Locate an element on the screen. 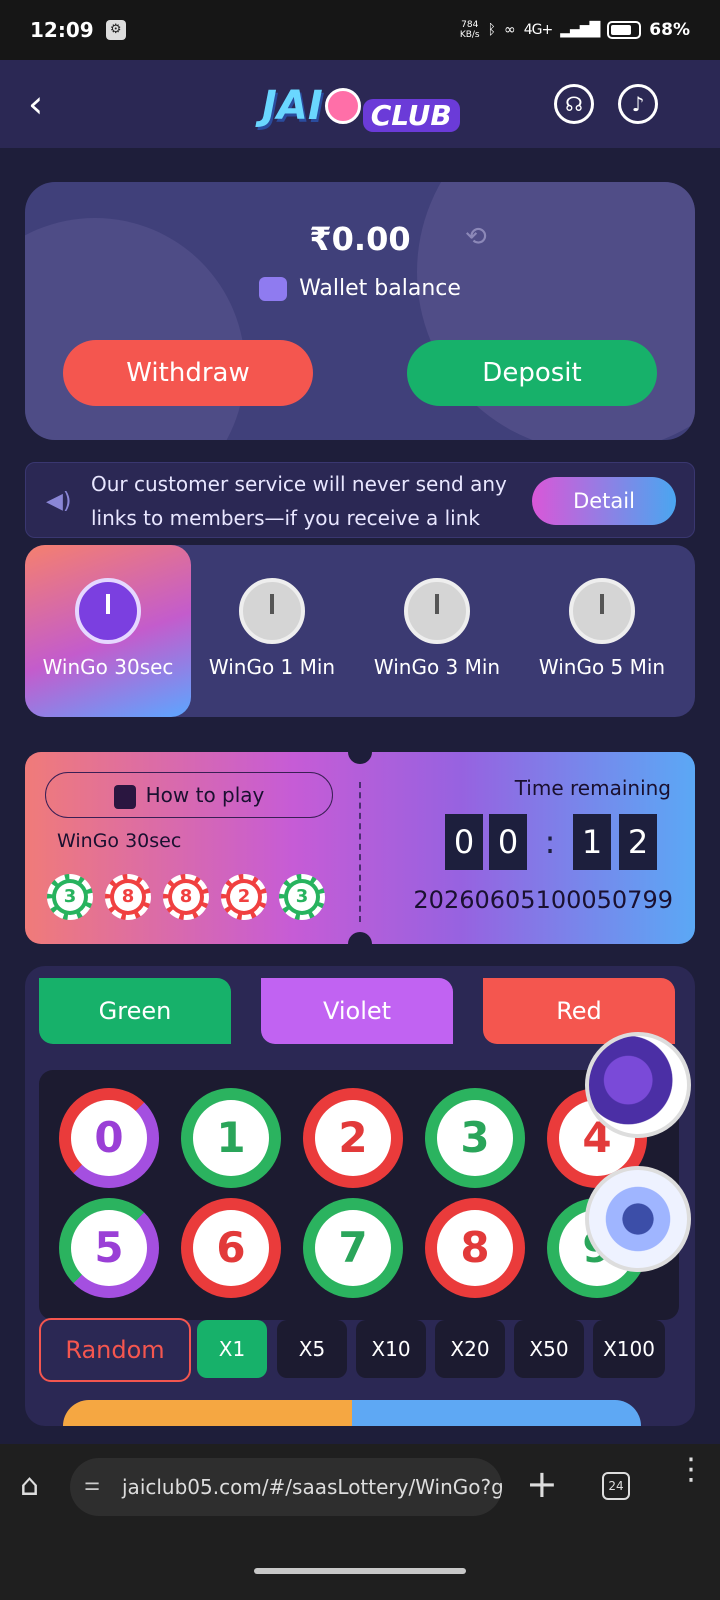  bluetooth-icon: ᛒ is located at coordinates (492, 30).